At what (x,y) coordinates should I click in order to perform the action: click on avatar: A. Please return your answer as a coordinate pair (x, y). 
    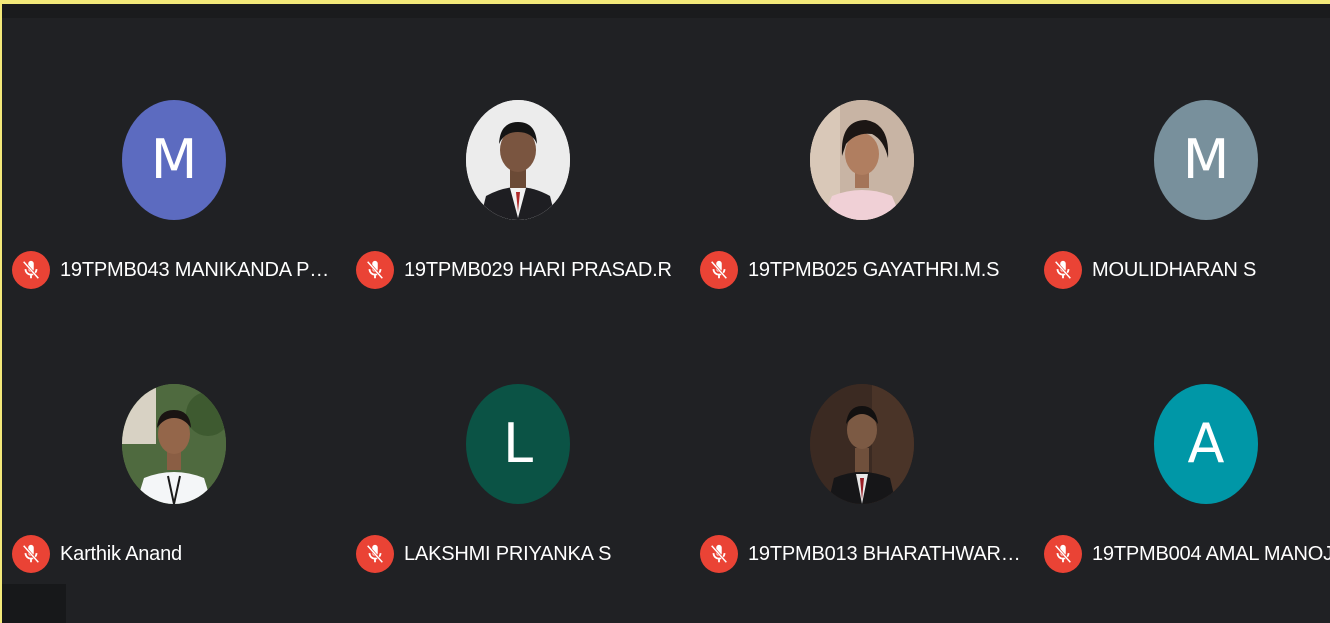
    Looking at the image, I should click on (1206, 444).